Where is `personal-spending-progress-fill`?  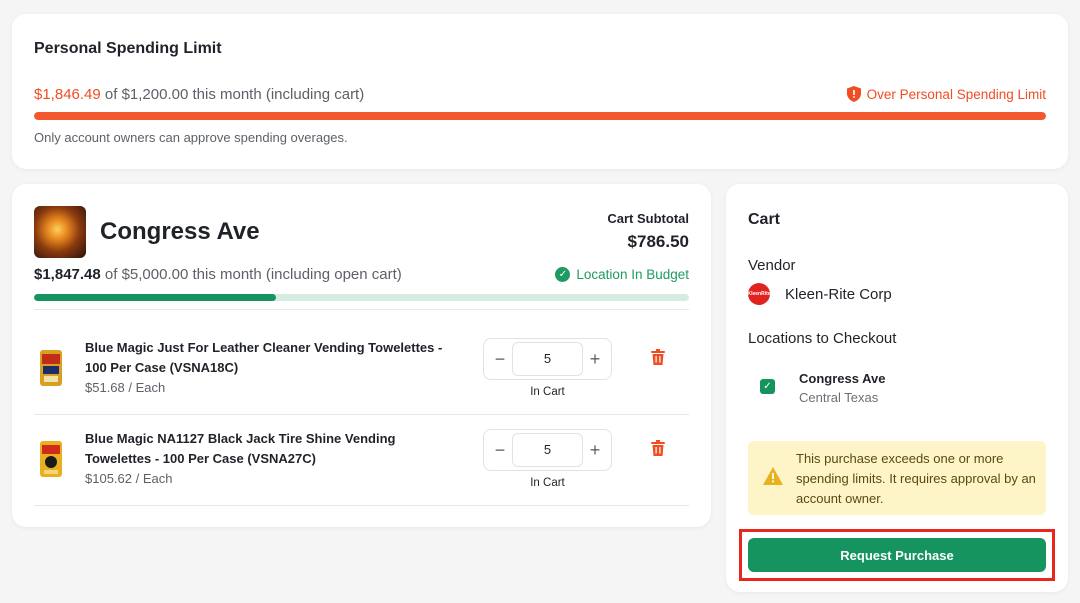
personal-spending-progress-fill is located at coordinates (540, 116).